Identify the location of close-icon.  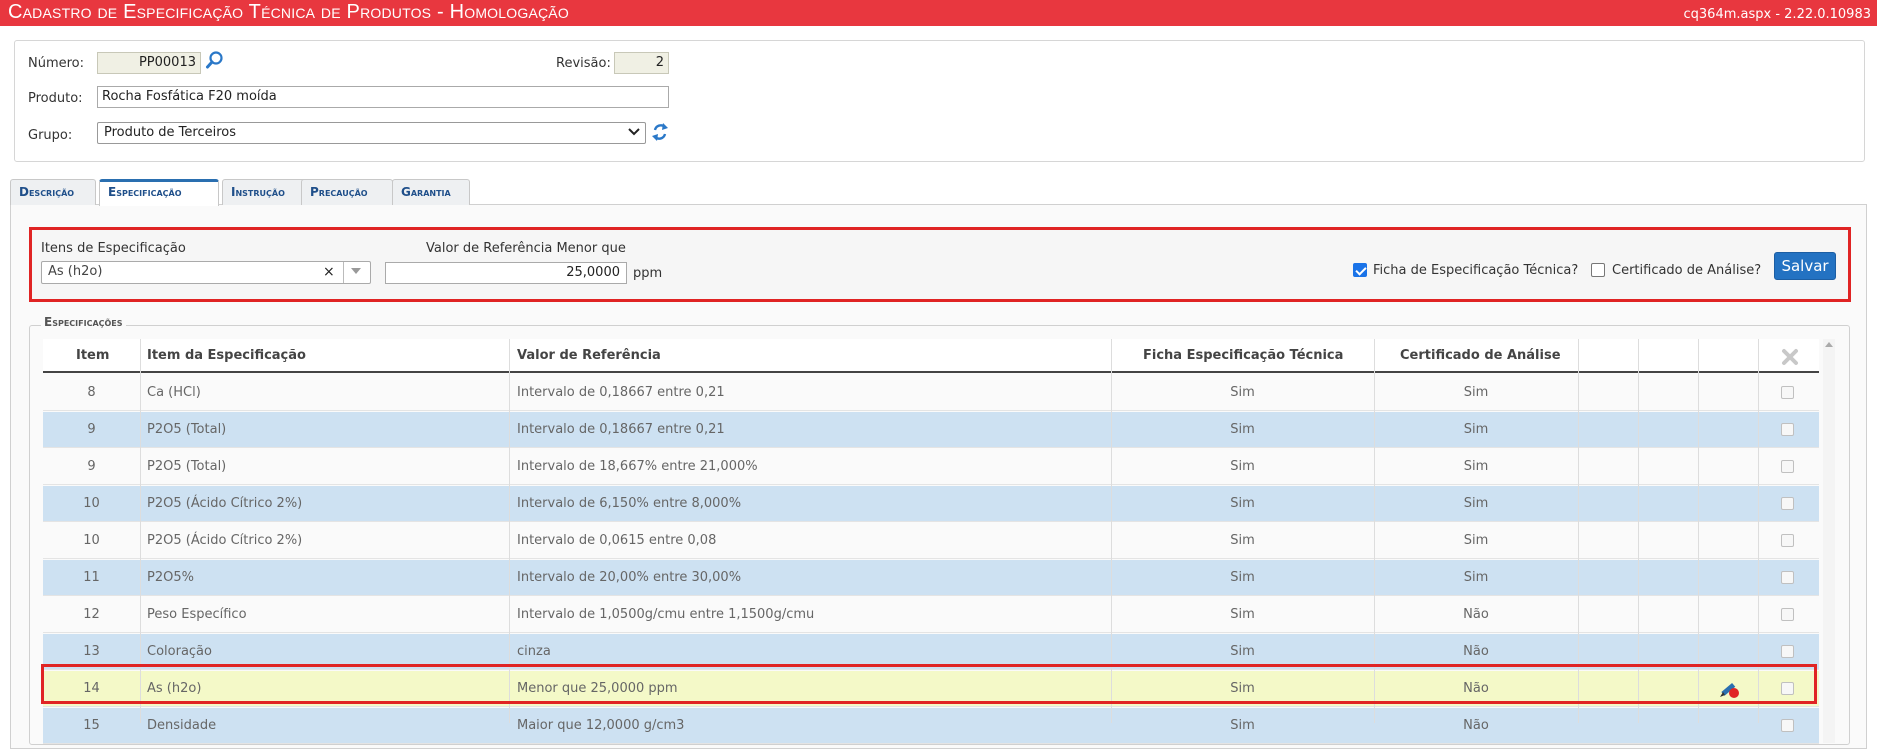
(1790, 359).